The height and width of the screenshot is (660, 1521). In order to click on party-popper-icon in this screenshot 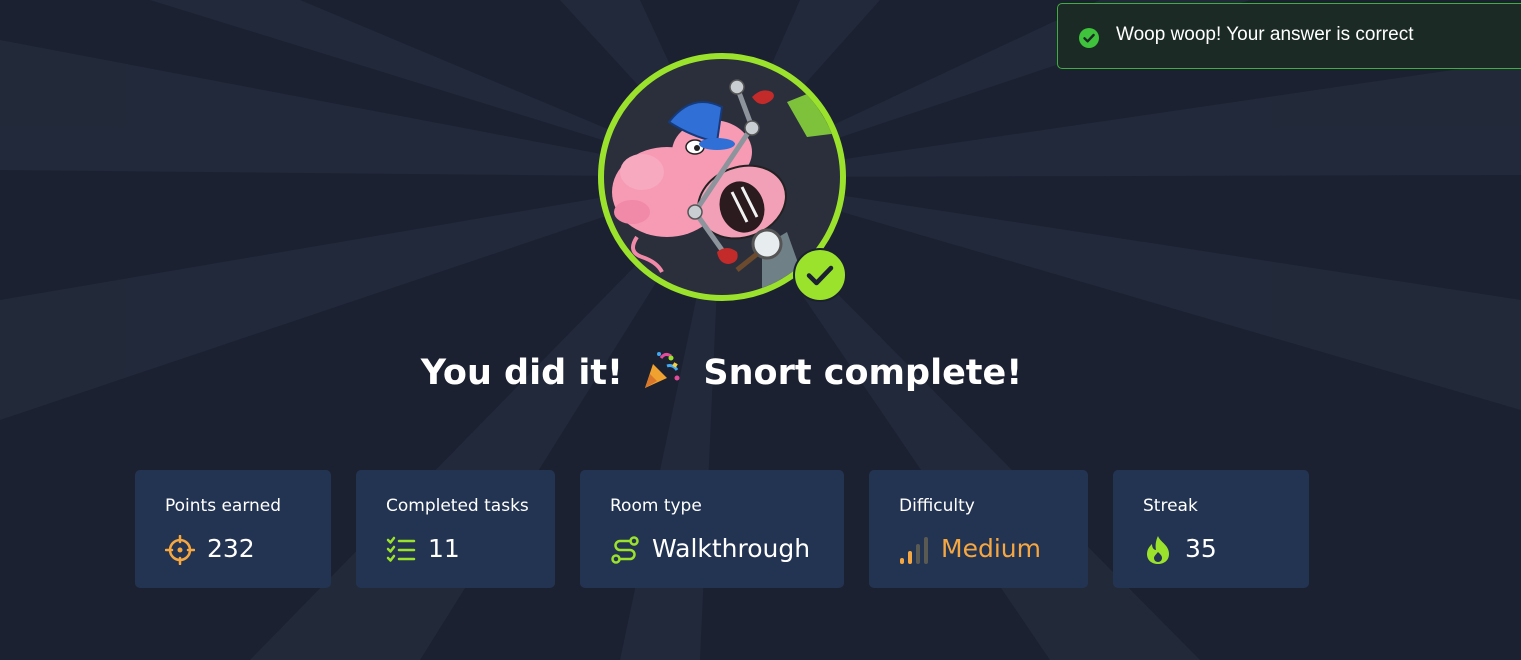, I will do `click(662, 370)`.